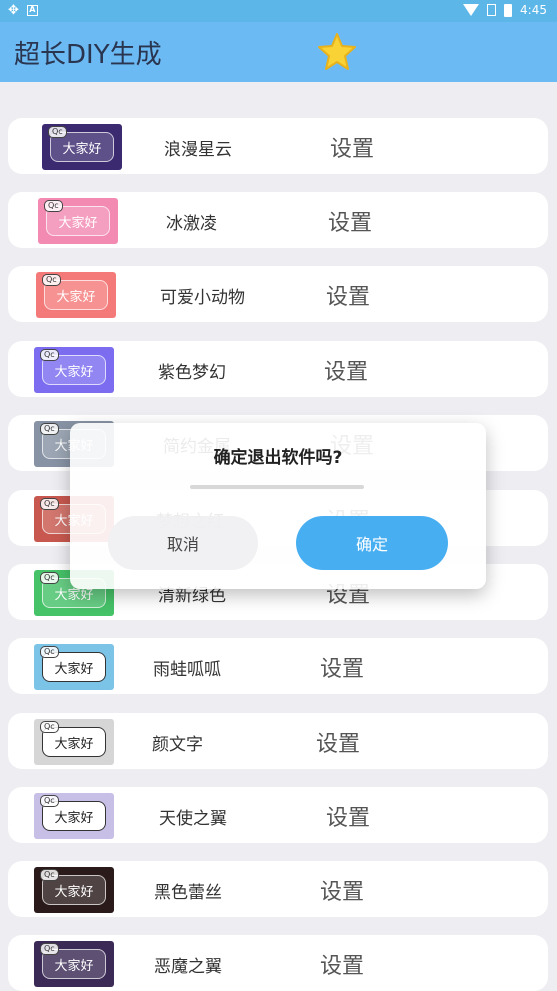 The height and width of the screenshot is (991, 557). What do you see at coordinates (372, 543) in the screenshot?
I see `confirm-button: 确定` at bounding box center [372, 543].